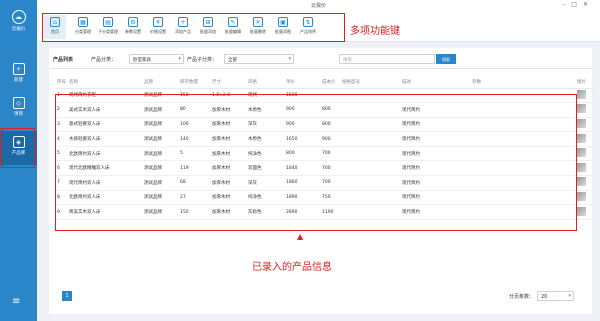  What do you see at coordinates (265, 82) in the screenshot?
I see `column-header: 风格` at bounding box center [265, 82].